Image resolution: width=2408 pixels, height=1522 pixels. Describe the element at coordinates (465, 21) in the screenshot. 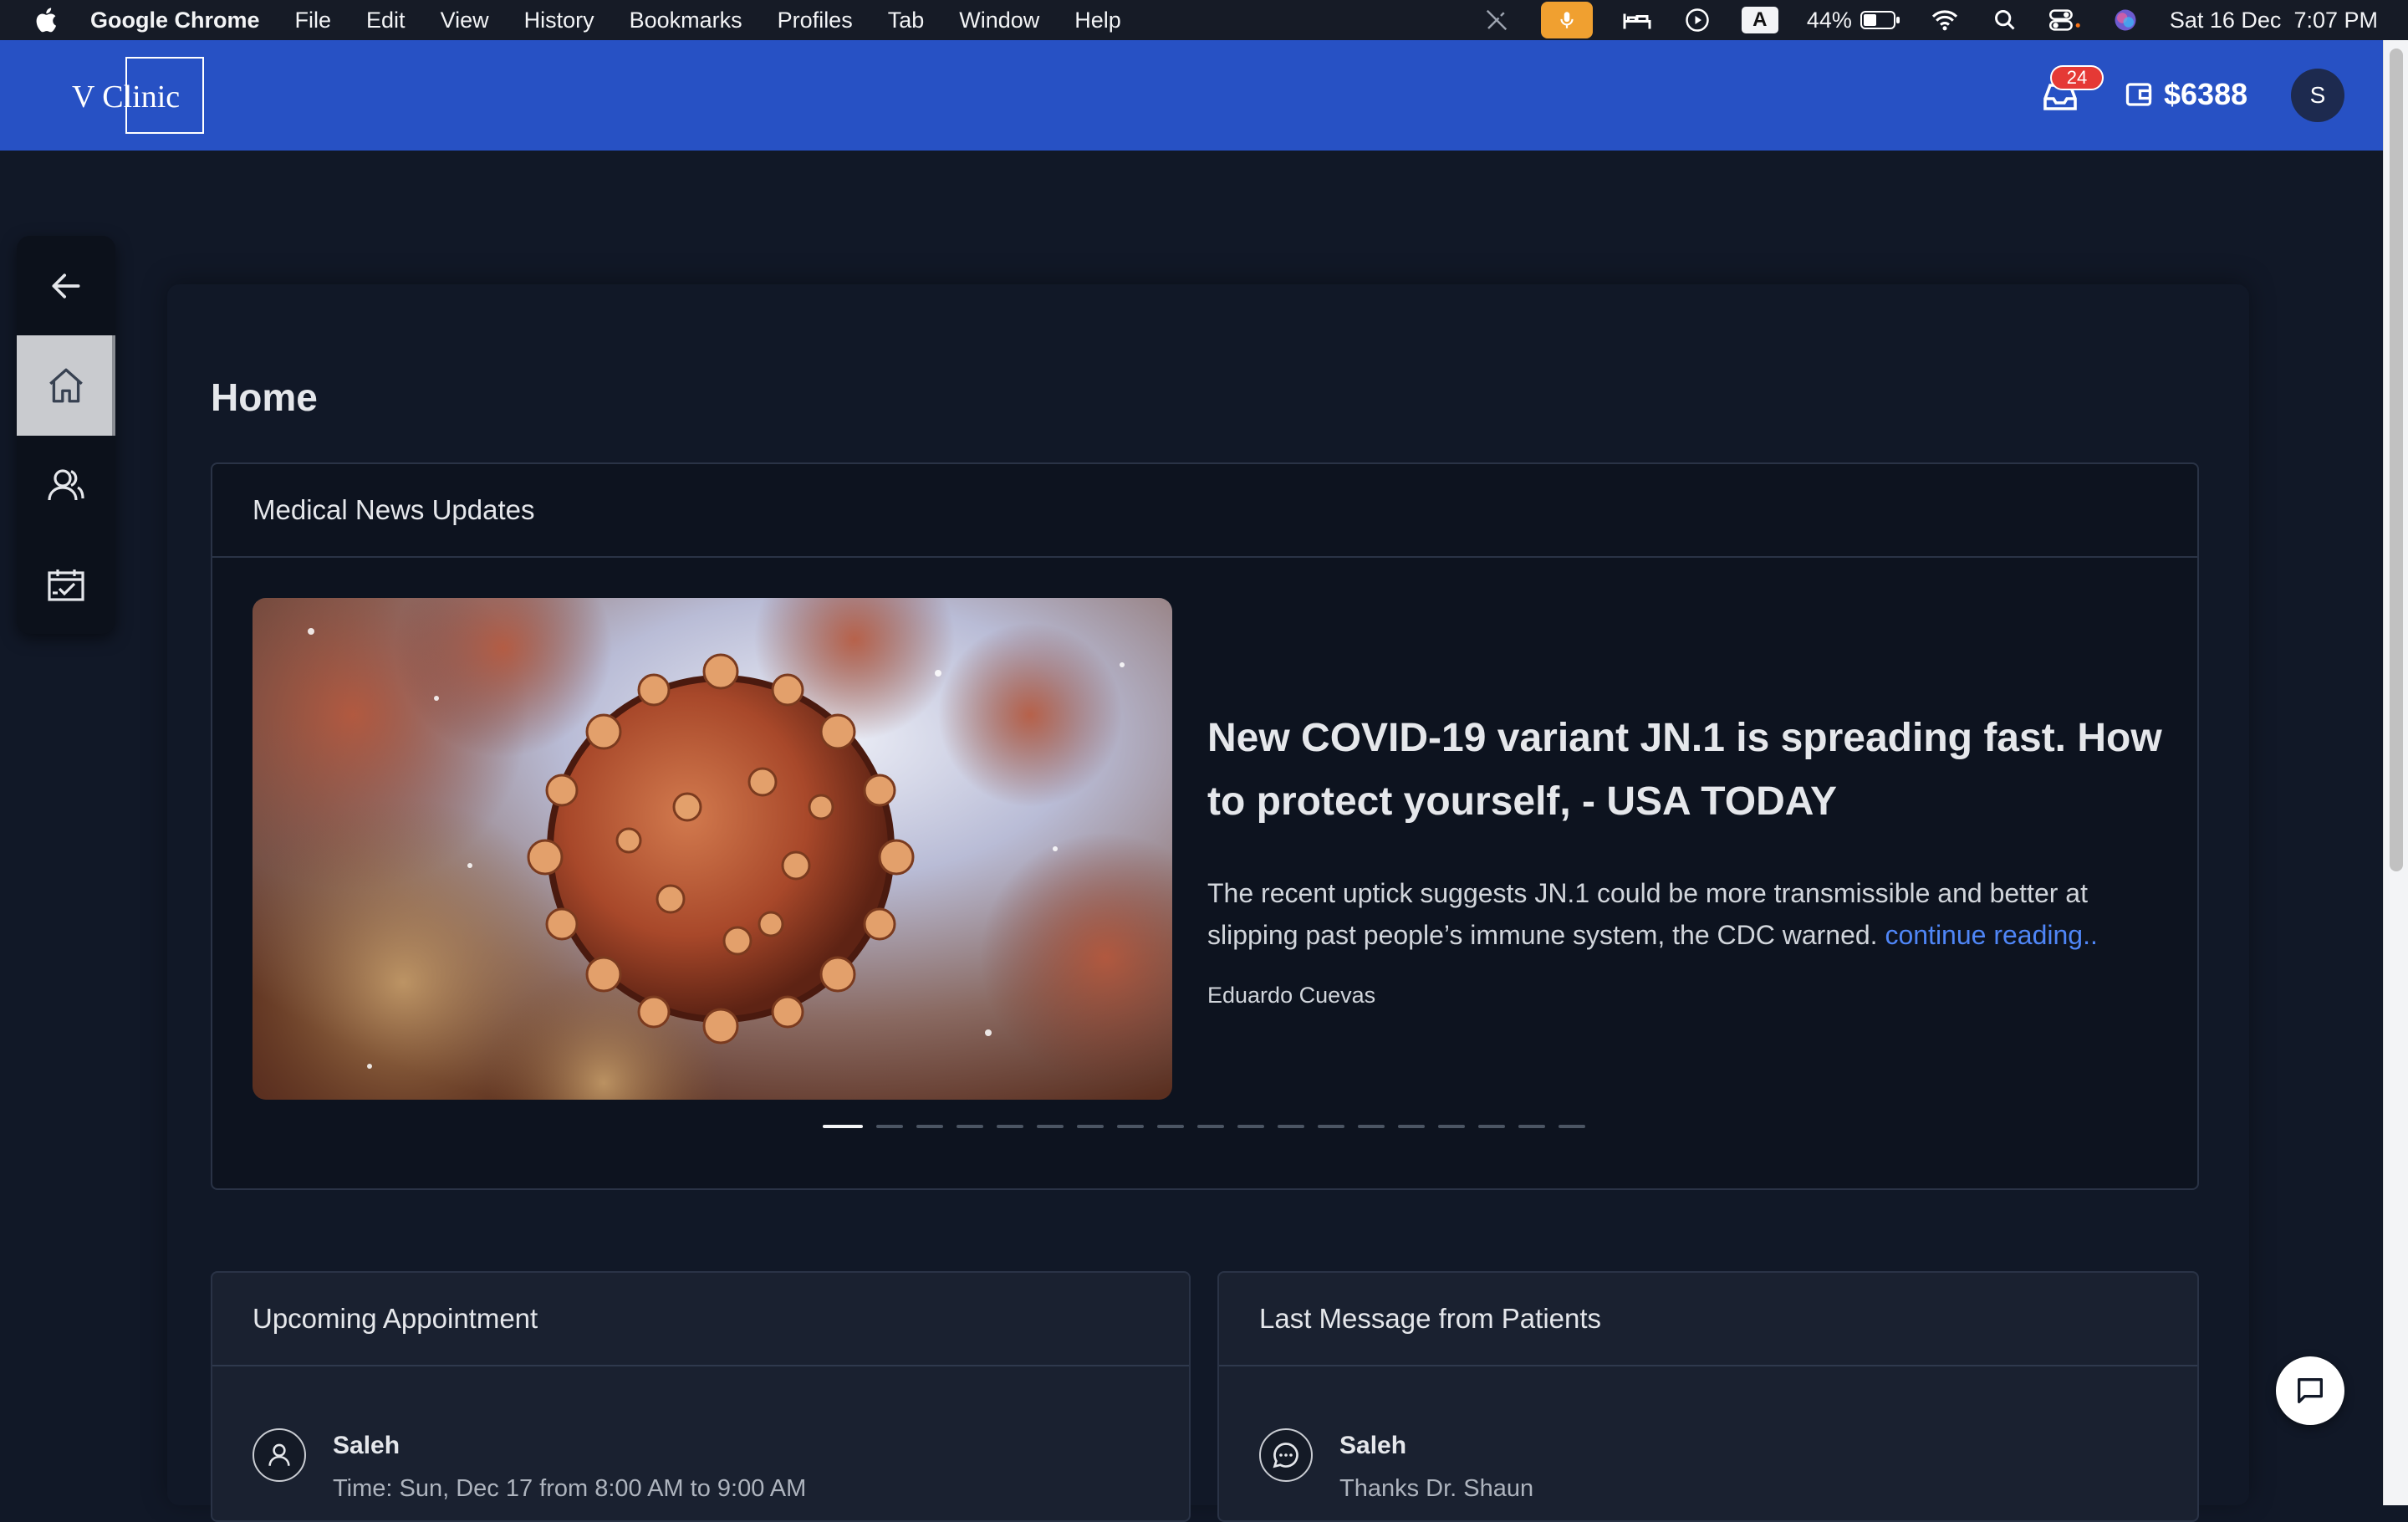

I see `menu-view: View` at that location.